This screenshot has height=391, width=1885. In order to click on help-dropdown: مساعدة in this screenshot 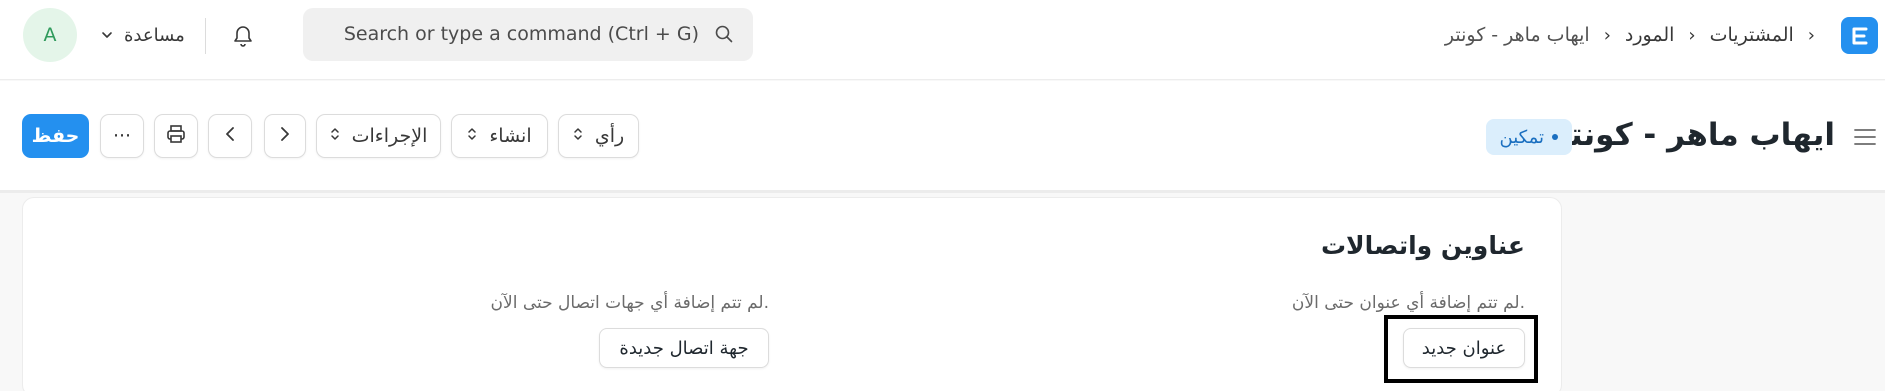, I will do `click(142, 35)`.